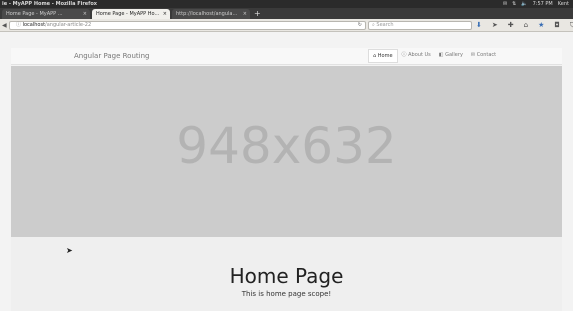  I want to click on mail-icon: ✉, so click(505, 4).